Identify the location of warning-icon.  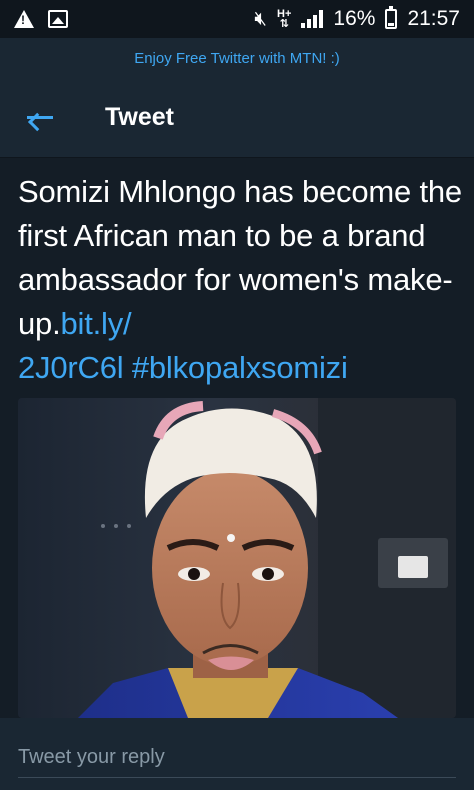
(24, 19).